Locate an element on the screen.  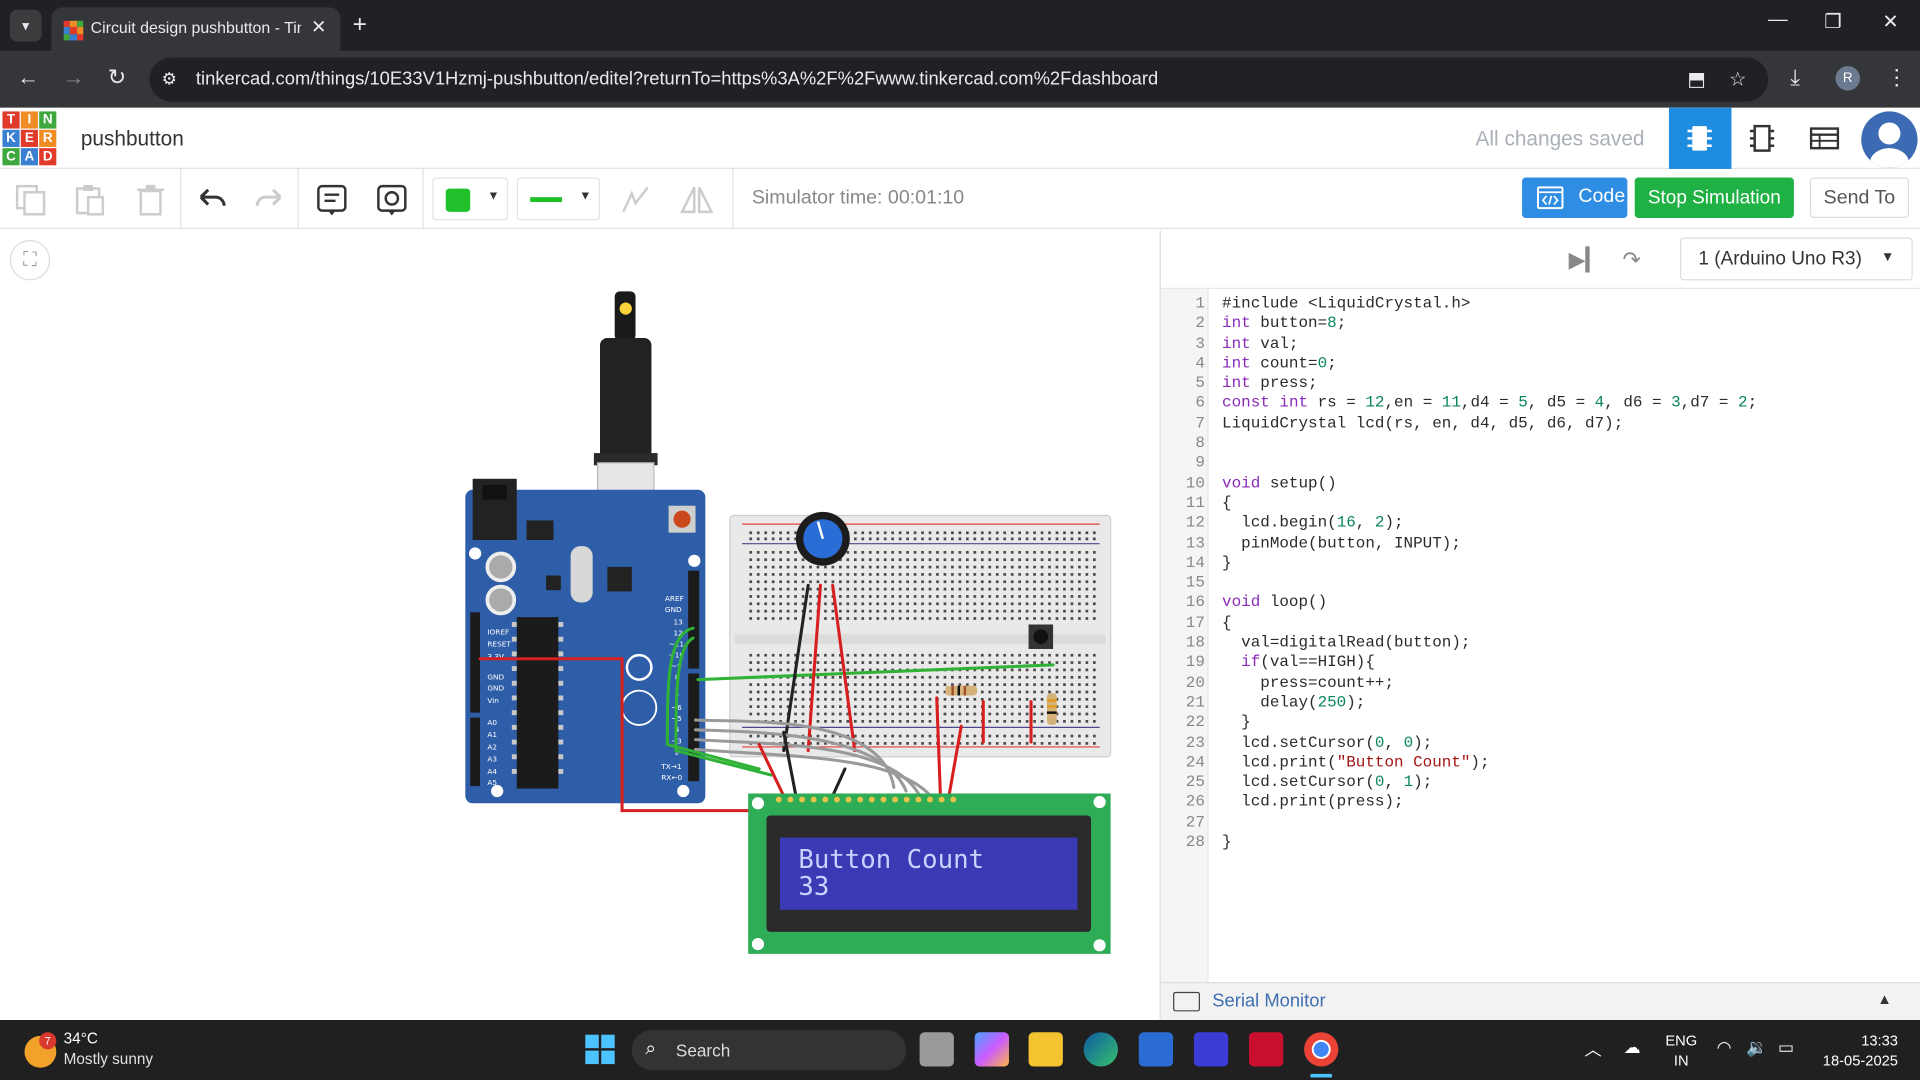
tab-search-dropdown-icon: ▾ is located at coordinates (25, 25).